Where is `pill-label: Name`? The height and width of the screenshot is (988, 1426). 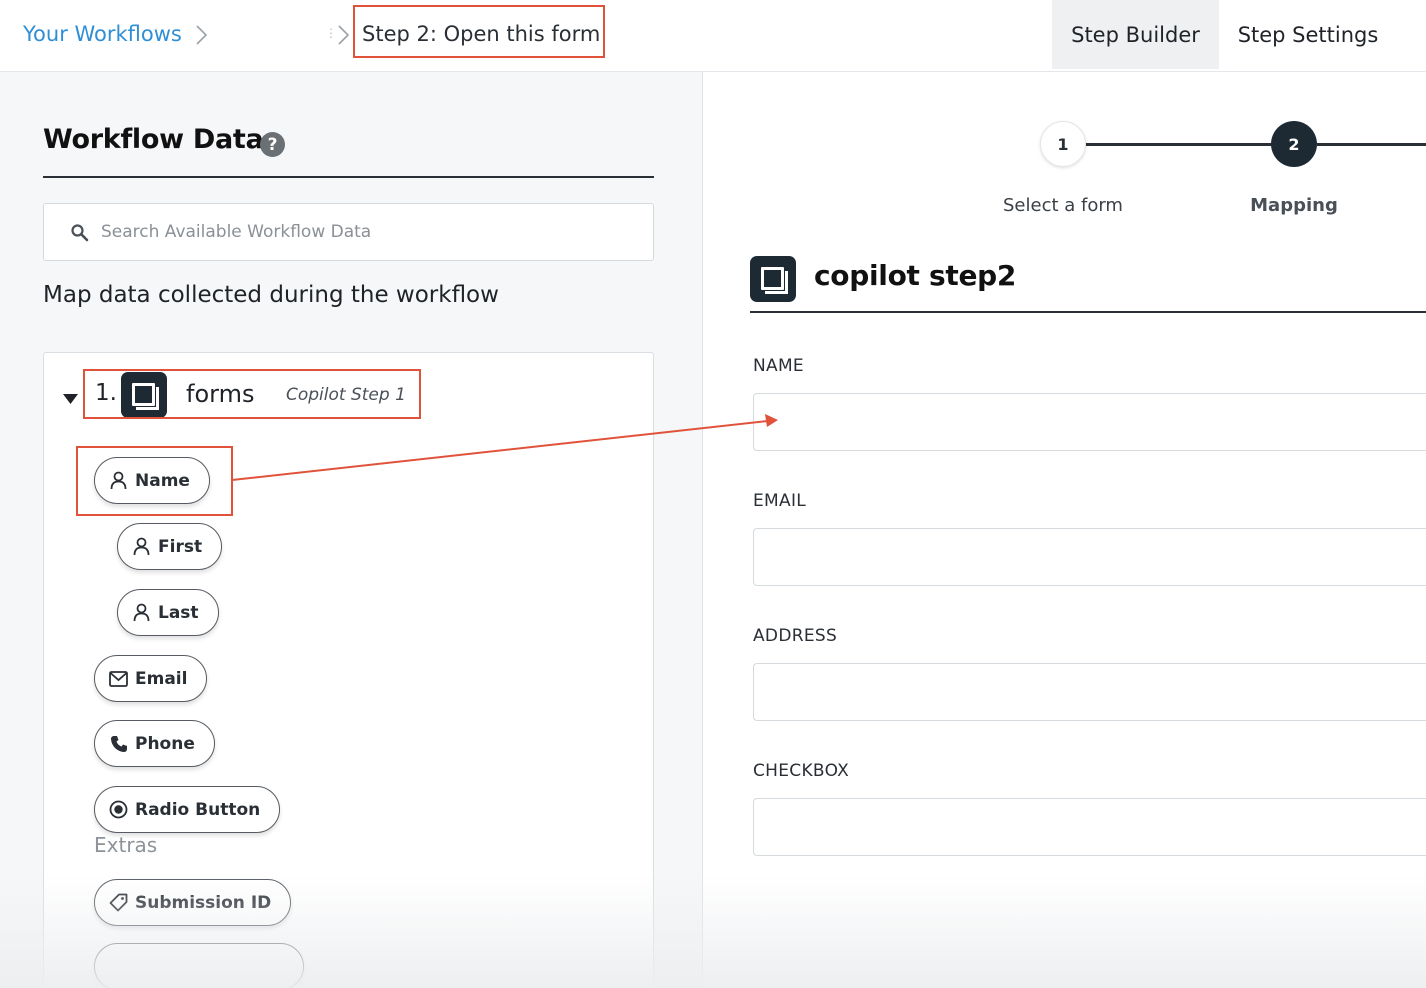
pill-label: Name is located at coordinates (162, 480).